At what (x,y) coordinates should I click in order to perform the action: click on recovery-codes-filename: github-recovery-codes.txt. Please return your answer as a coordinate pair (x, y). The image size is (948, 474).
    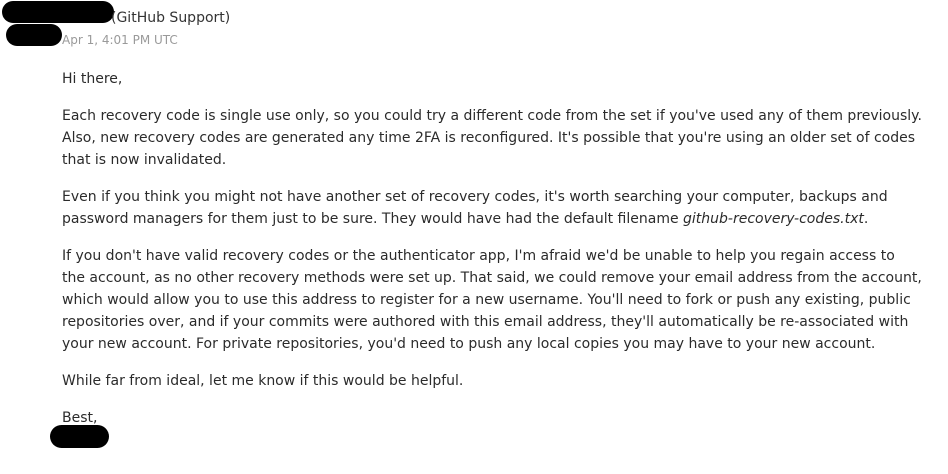
    Looking at the image, I should click on (773, 219).